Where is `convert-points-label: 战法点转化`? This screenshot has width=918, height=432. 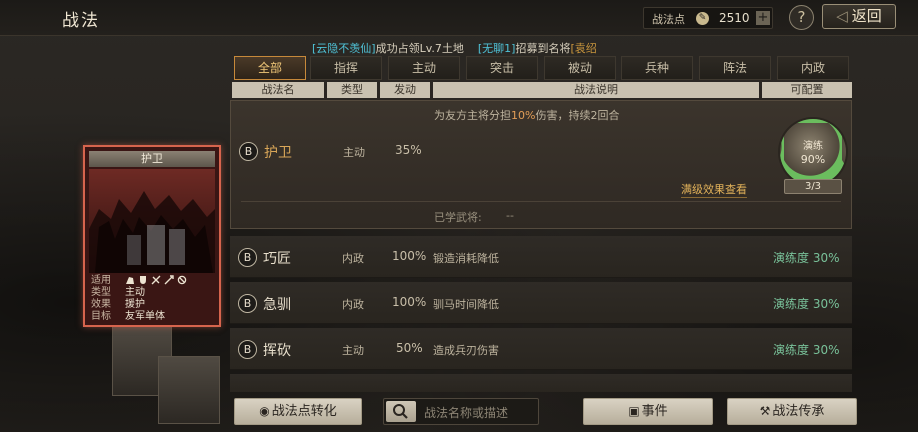
convert-points-label: 战法点转化 is located at coordinates (304, 411).